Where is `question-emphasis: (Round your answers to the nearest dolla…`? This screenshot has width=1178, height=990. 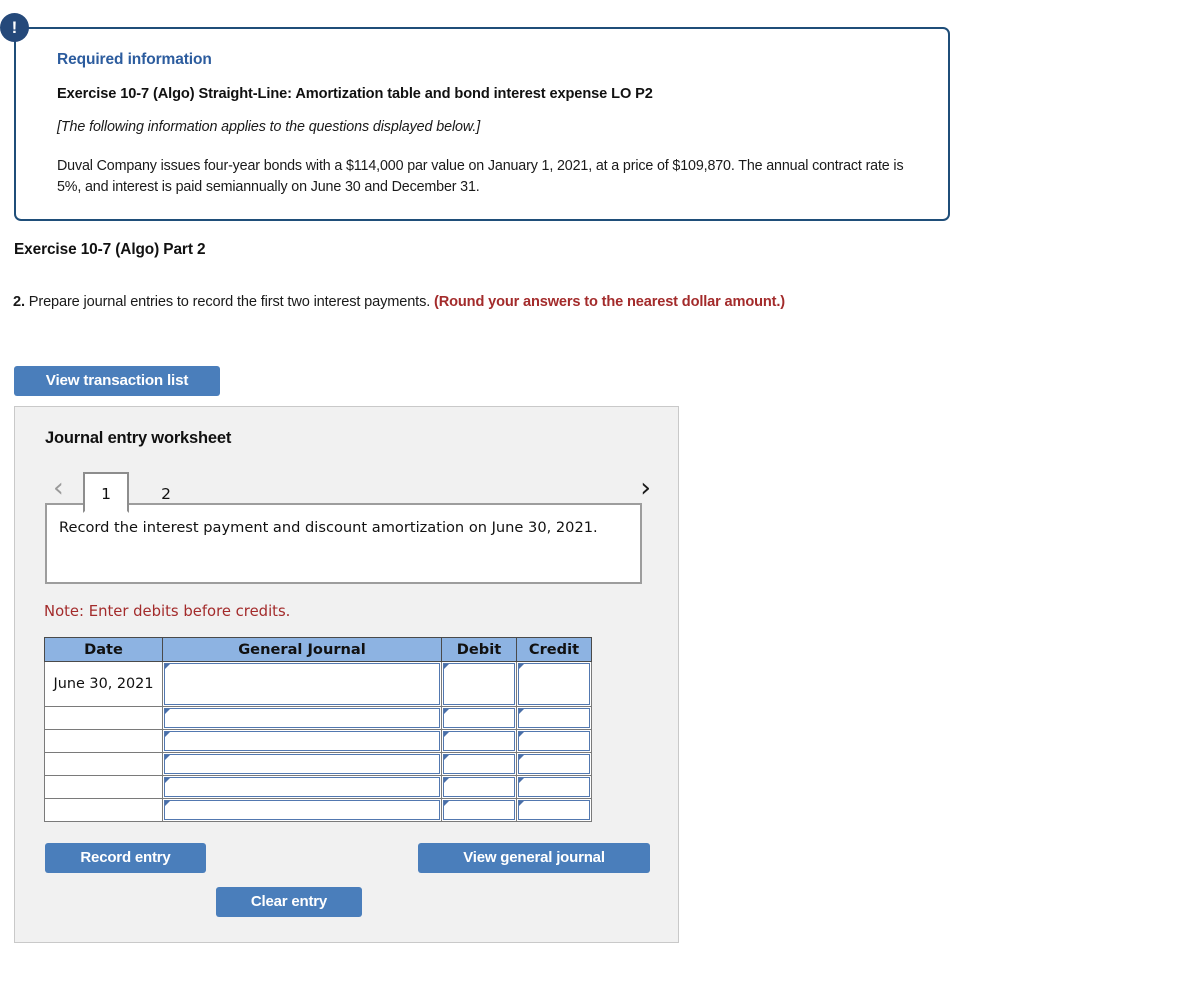
question-emphasis: (Round your answers to the nearest dolla… is located at coordinates (609, 302).